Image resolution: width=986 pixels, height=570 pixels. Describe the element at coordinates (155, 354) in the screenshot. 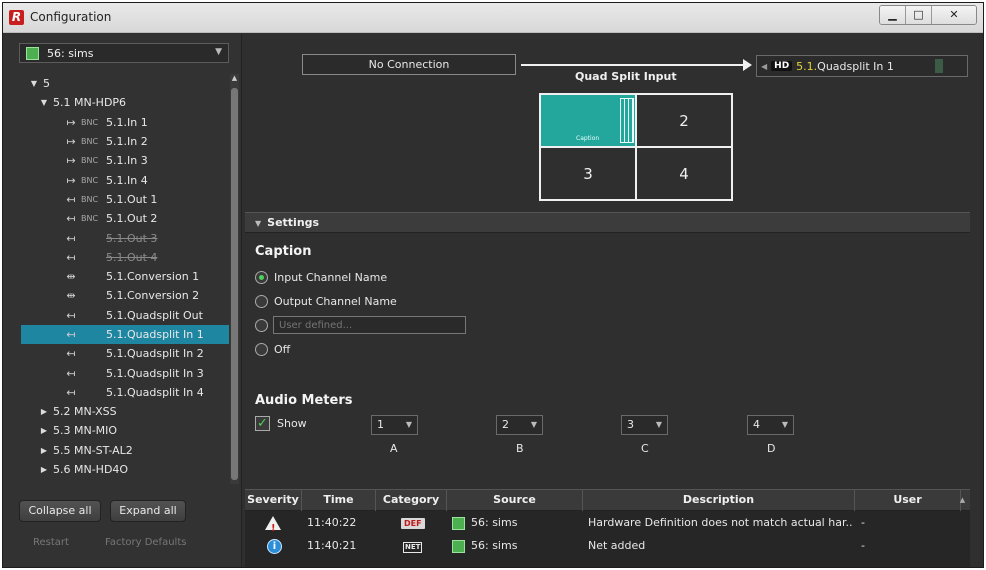

I see `tree-item-label: 5.1.Quadsplit In 2` at that location.